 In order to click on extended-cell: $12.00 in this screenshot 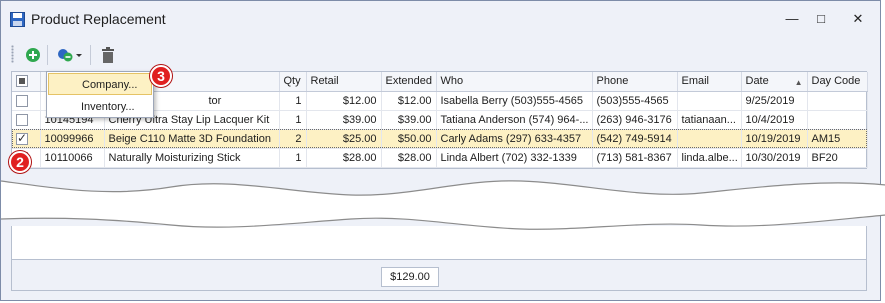, I will do `click(409, 101)`.